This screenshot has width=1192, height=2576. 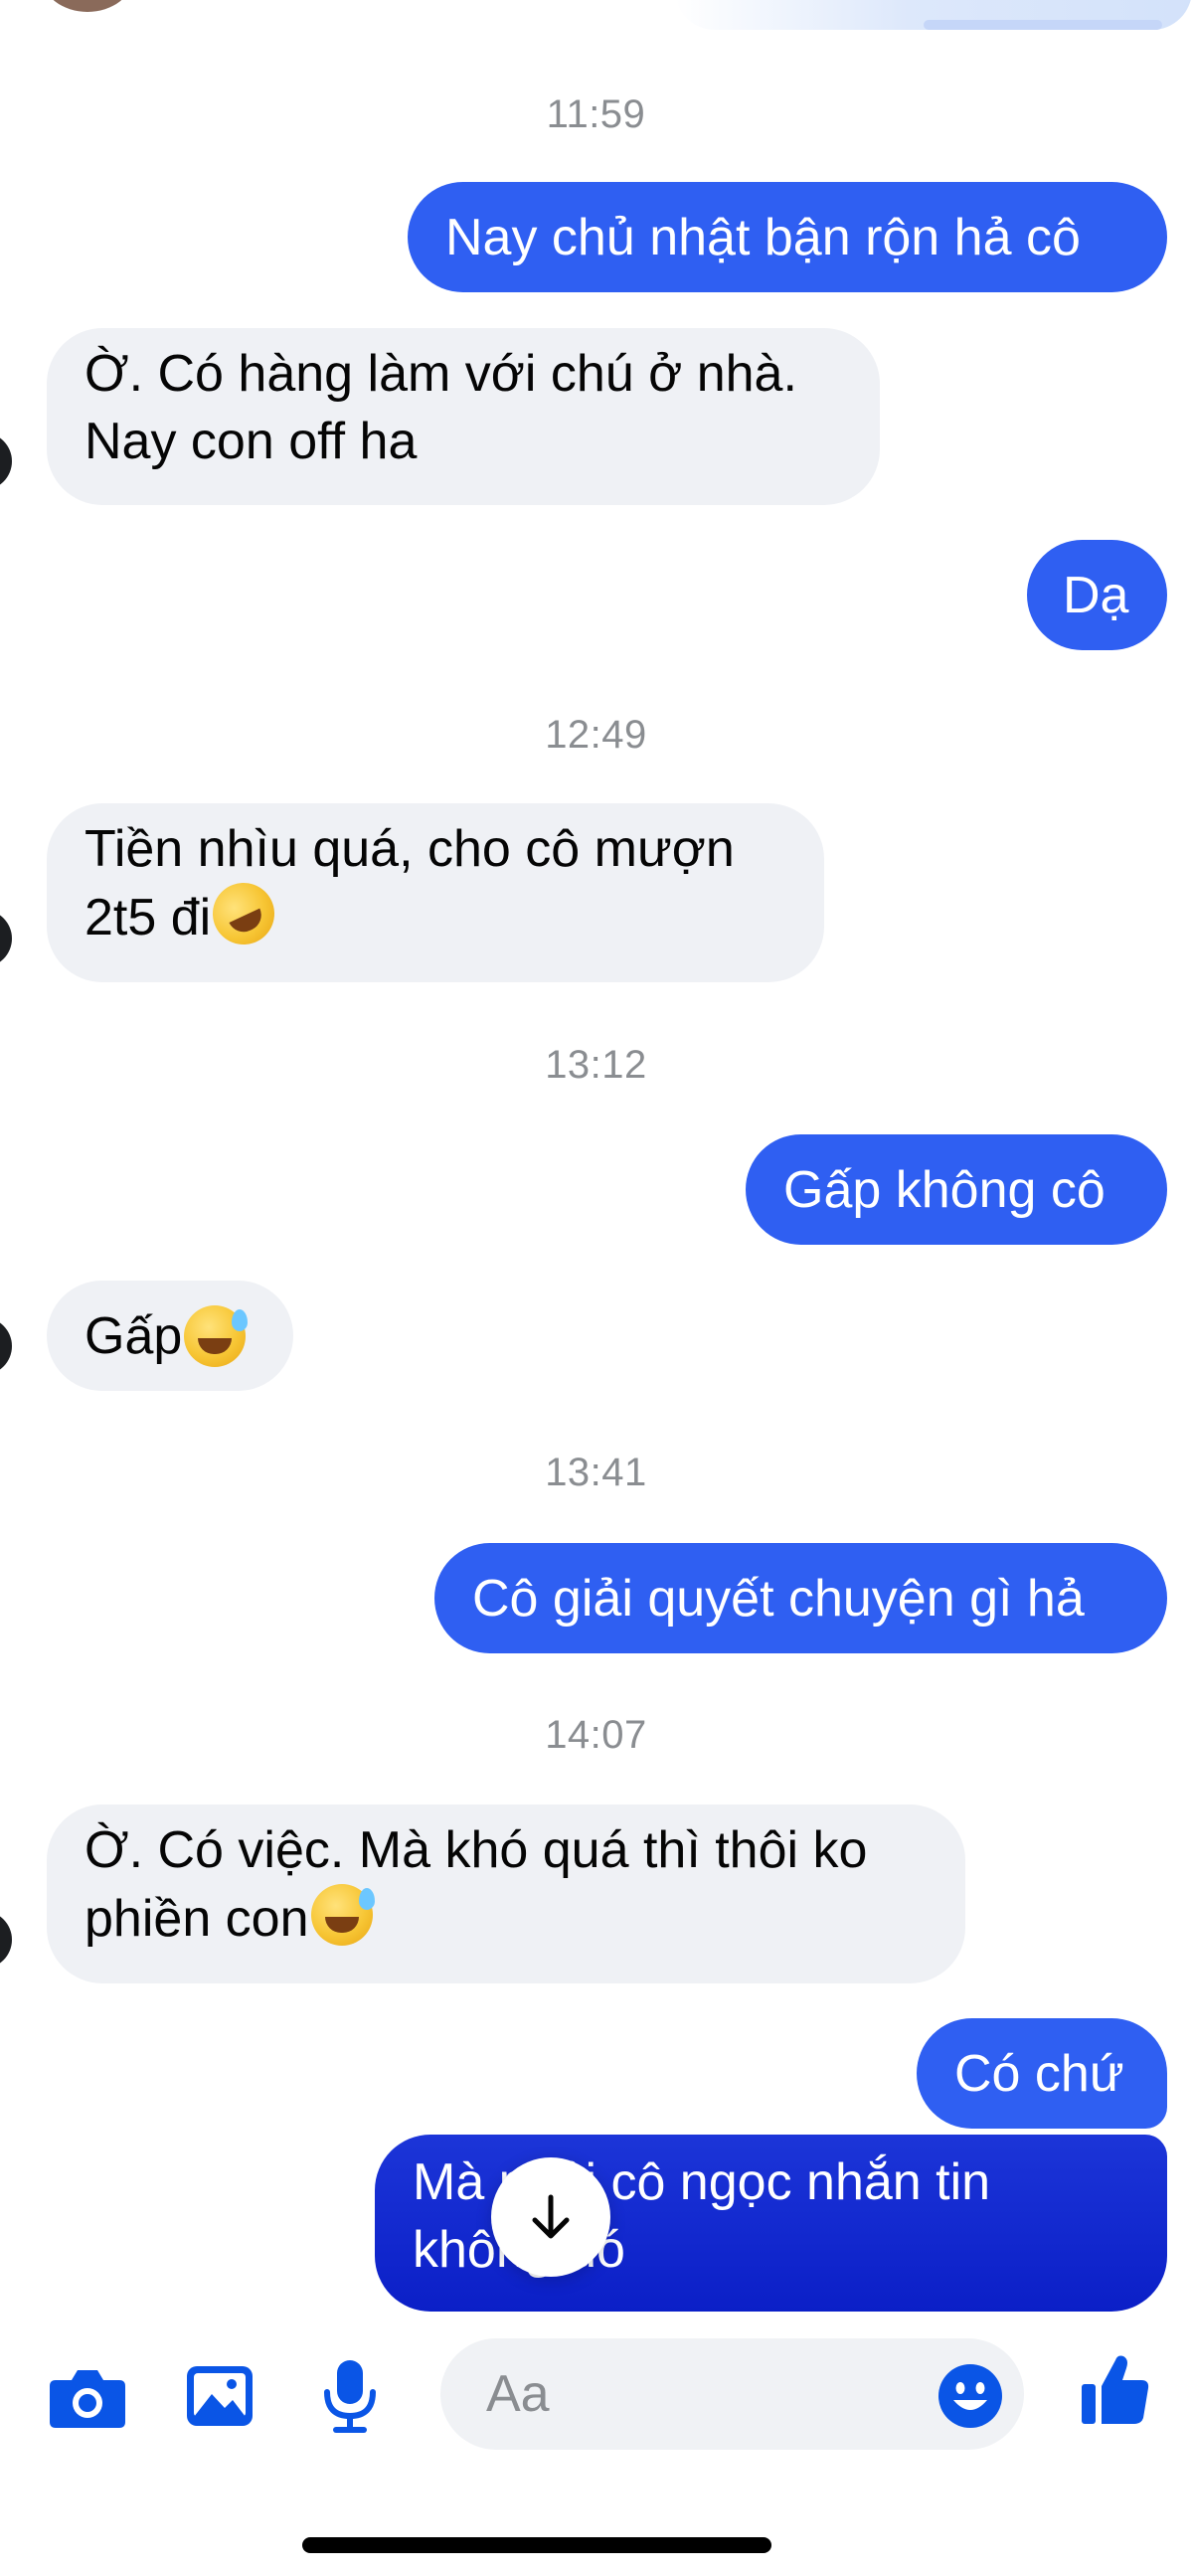 I want to click on outgoing-message: Nay chủ nhật bận rộn hả cô, so click(x=787, y=237).